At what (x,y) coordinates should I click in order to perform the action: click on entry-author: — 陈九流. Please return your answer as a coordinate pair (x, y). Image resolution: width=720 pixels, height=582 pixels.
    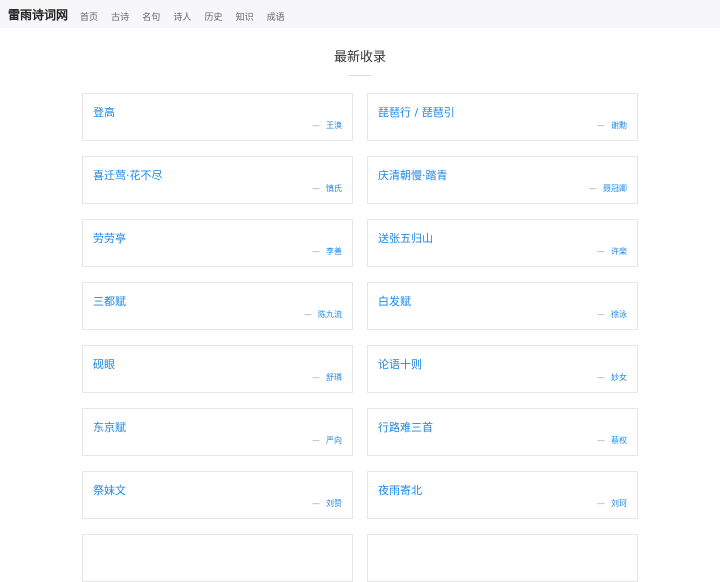
    Looking at the image, I should click on (323, 314).